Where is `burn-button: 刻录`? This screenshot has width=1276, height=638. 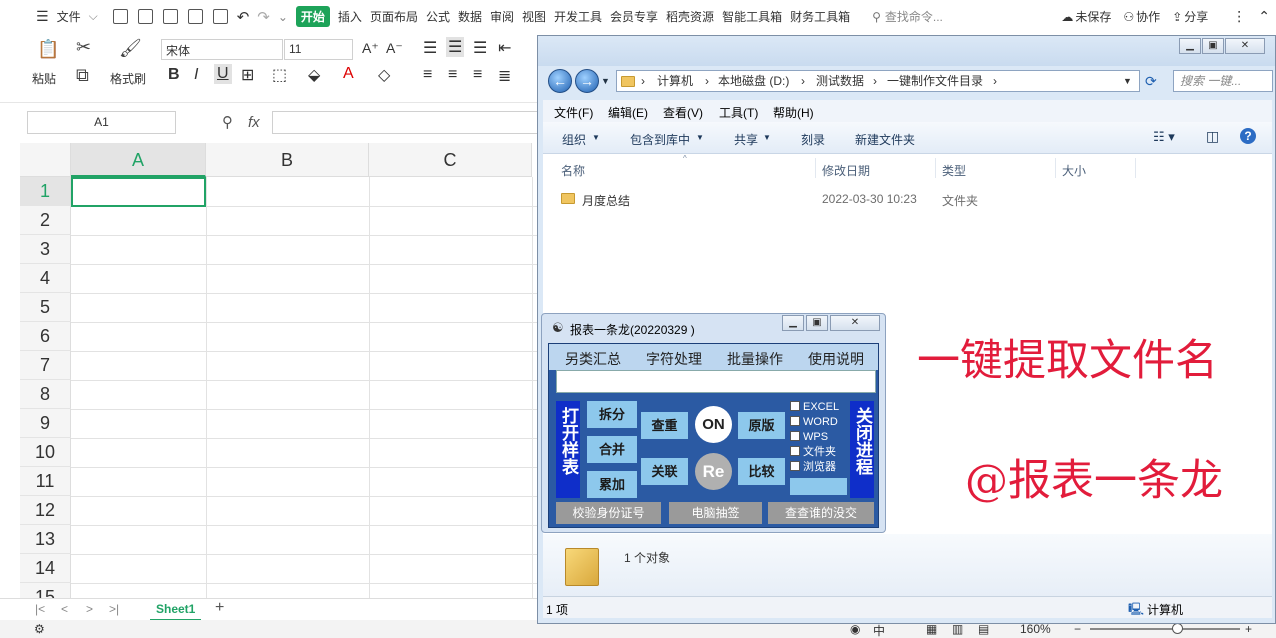 burn-button: 刻录 is located at coordinates (813, 139).